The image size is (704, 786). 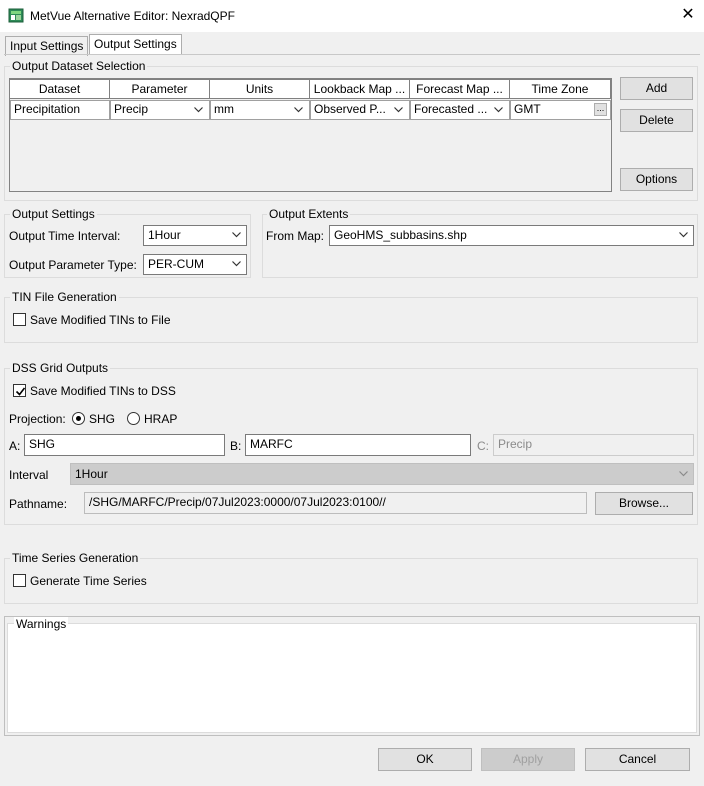 I want to click on dss-legend: DSS Grid Outputs, so click(x=60, y=368).